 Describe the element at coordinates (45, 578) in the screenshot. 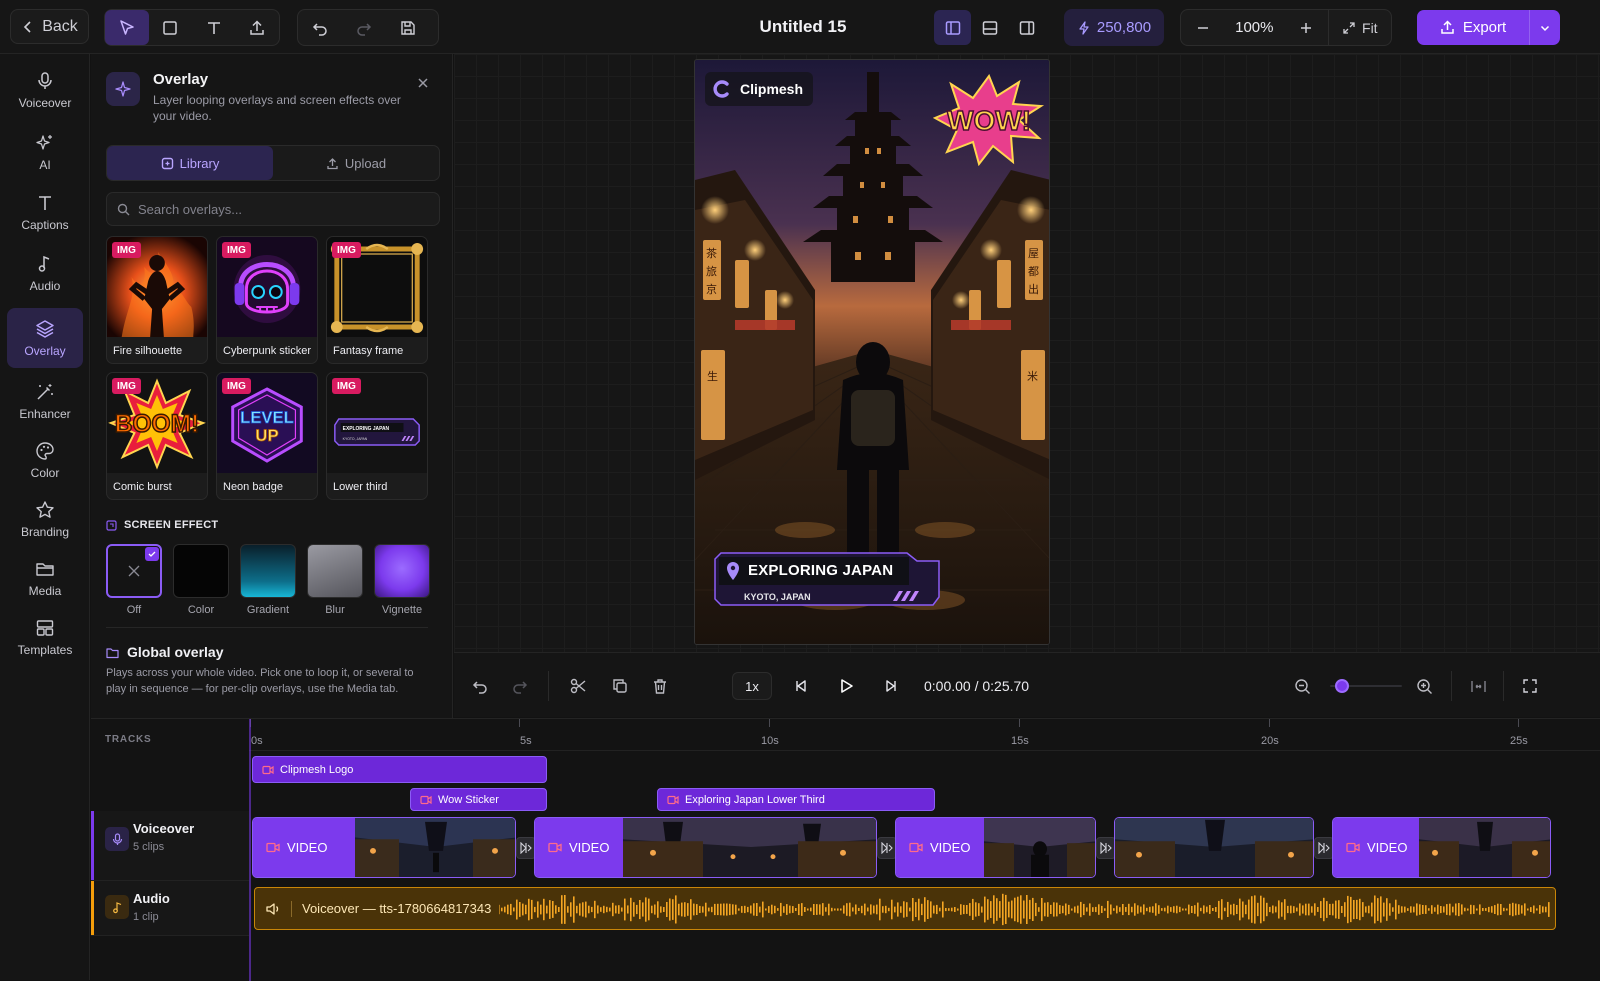

I see `rail-item-media: Media` at that location.